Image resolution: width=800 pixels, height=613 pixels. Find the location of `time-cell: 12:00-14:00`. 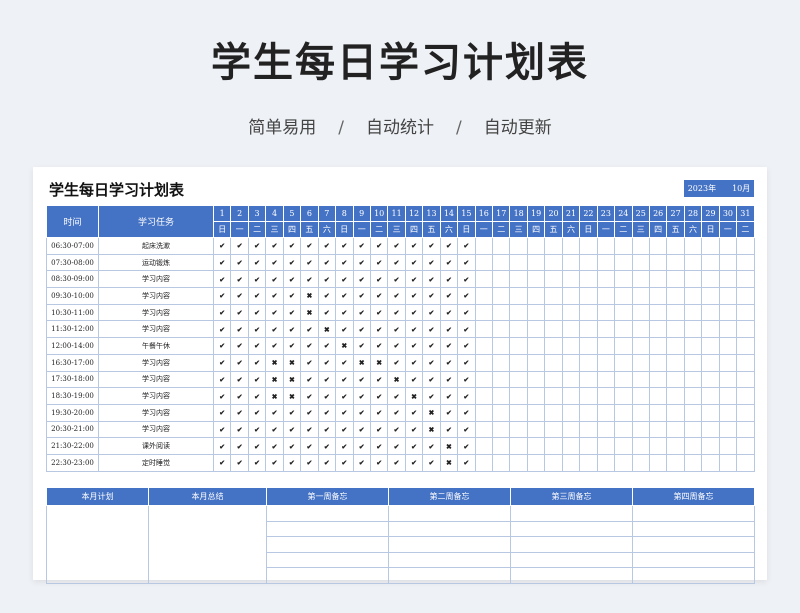

time-cell: 12:00-14:00 is located at coordinates (72, 346).